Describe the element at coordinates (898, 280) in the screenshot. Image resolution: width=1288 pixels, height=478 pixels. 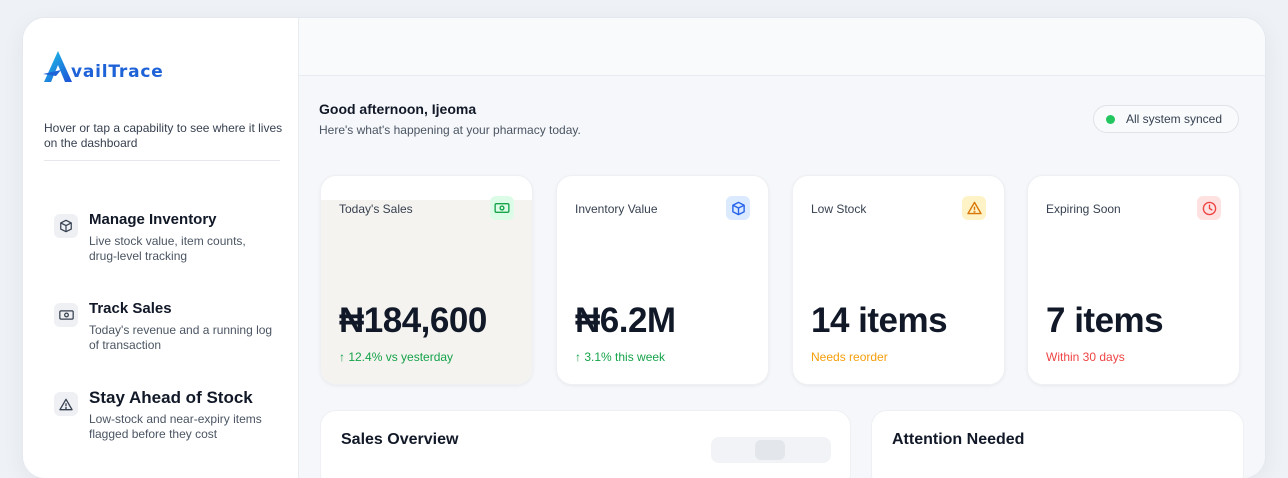
I see `stat-card-low-stock: Low Stock 14 items Needs reorder` at that location.